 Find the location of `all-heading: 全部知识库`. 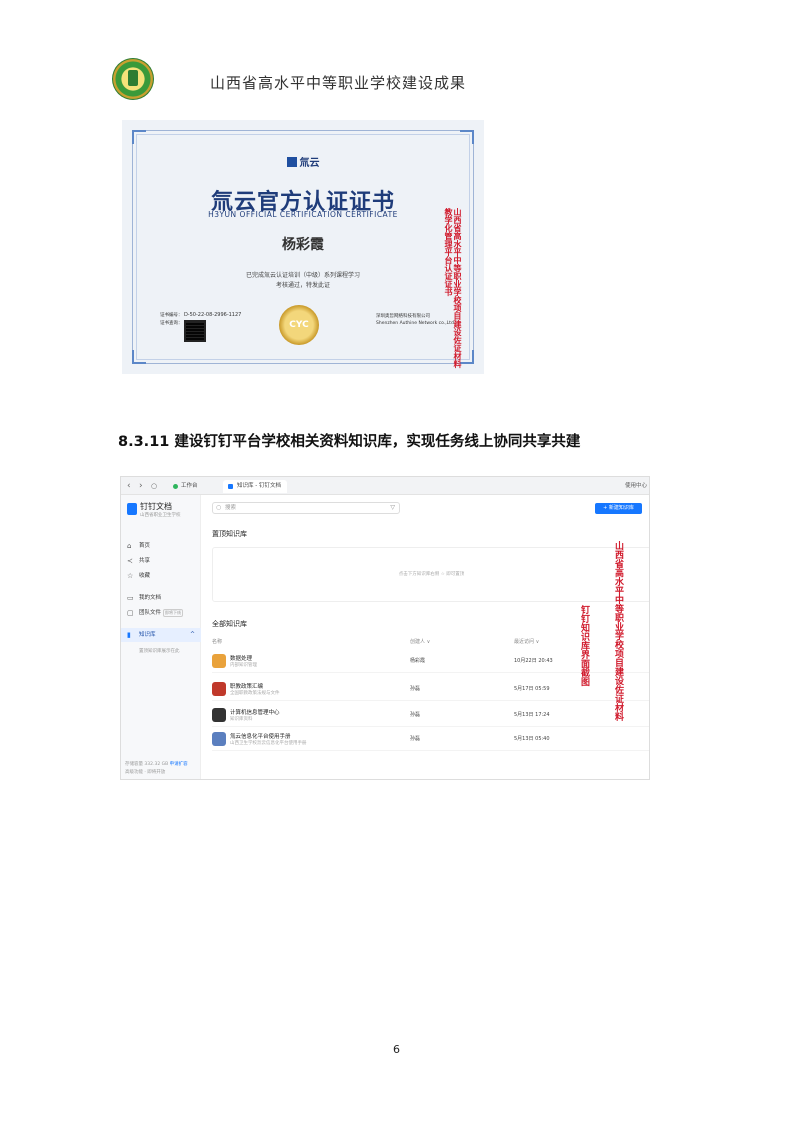

all-heading: 全部知识库 is located at coordinates (229, 624).